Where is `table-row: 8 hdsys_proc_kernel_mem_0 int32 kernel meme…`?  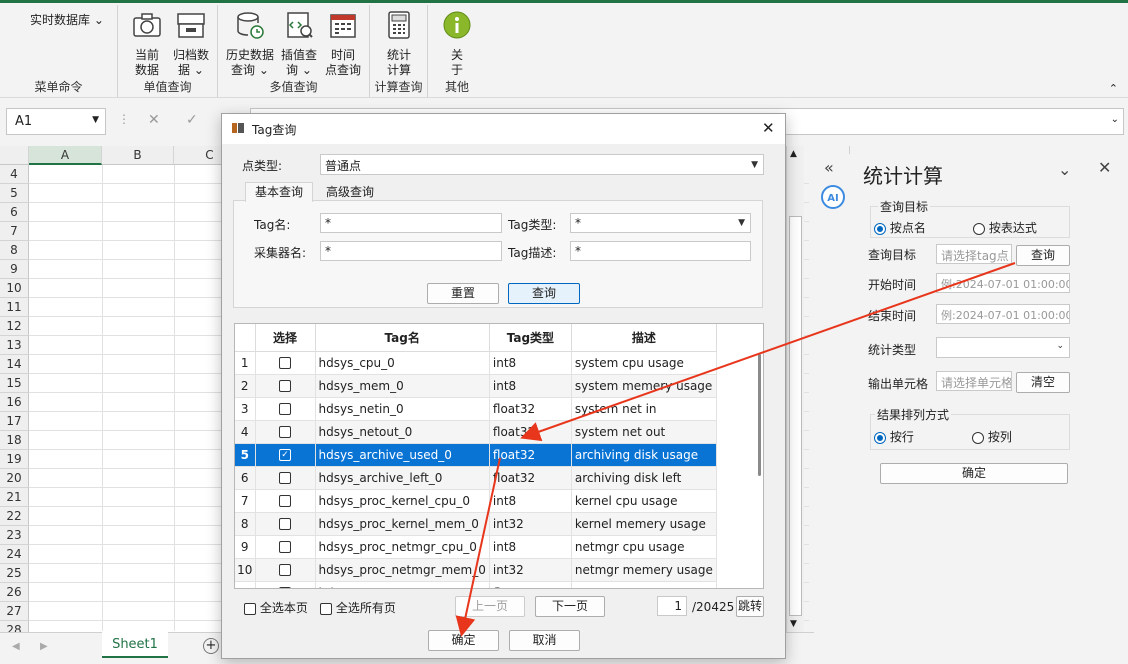 table-row: 8 hdsys_proc_kernel_mem_0 int32 kernel meme… is located at coordinates (476, 524).